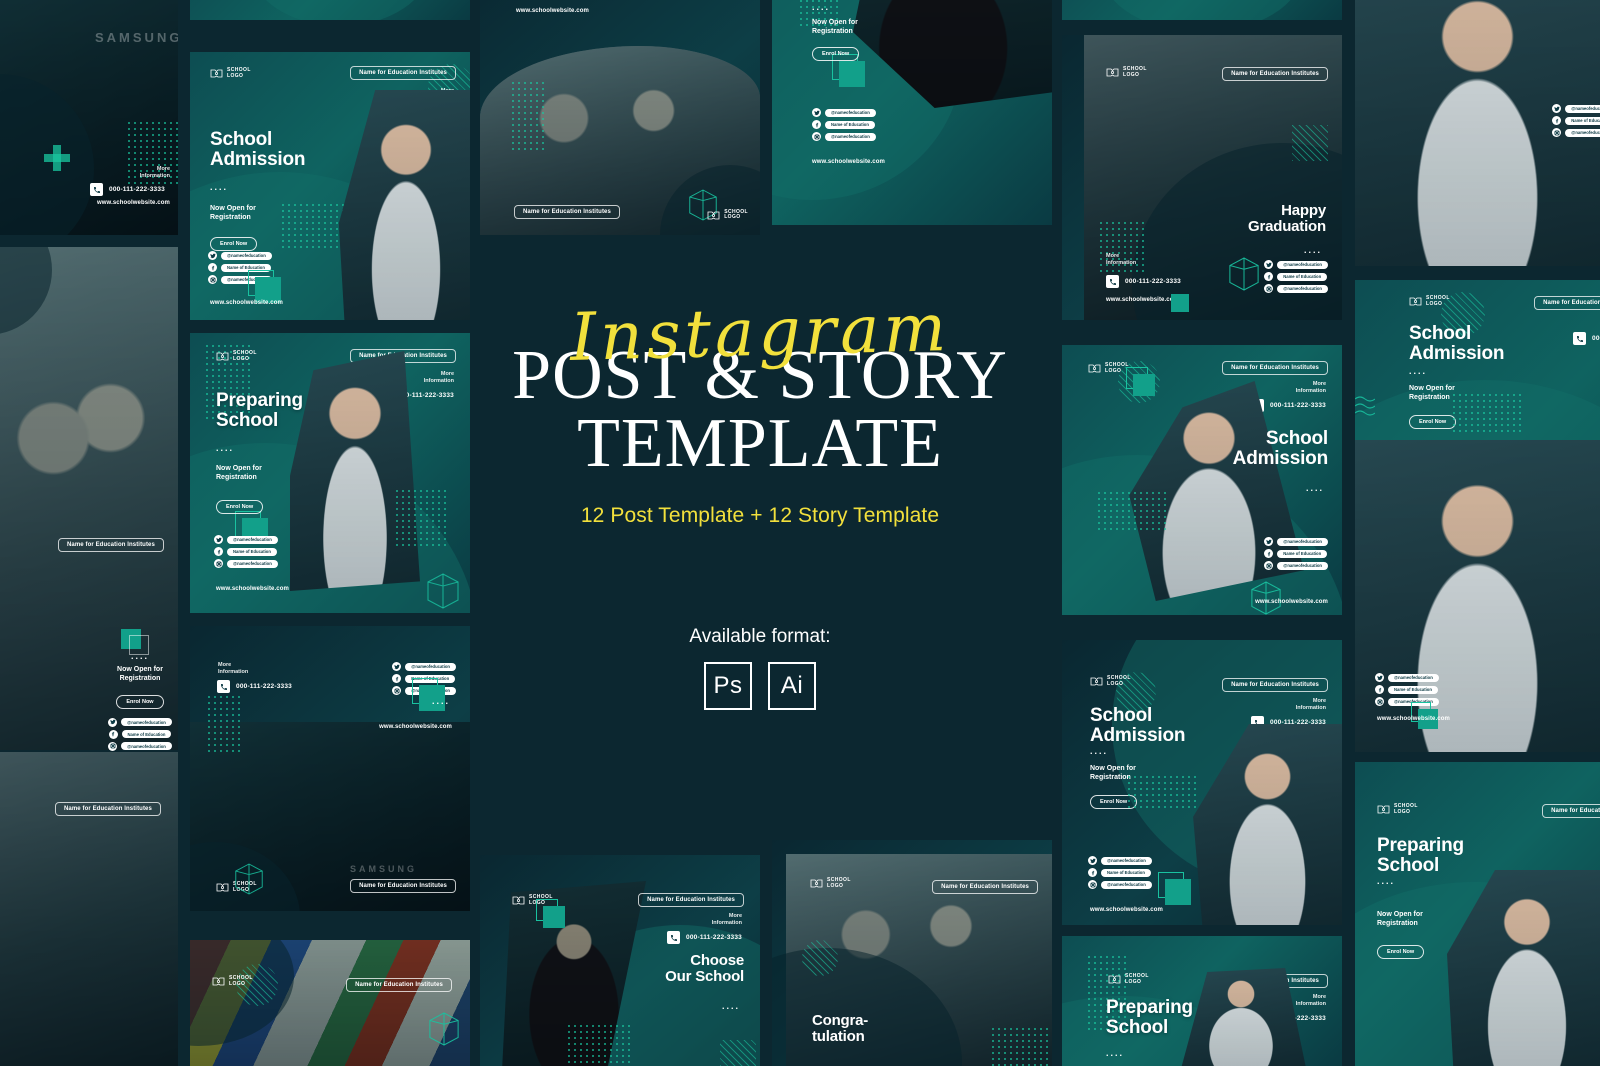 Image resolution: width=1600 pixels, height=1066 pixels. I want to click on graduate-photo, so click(952, 54).